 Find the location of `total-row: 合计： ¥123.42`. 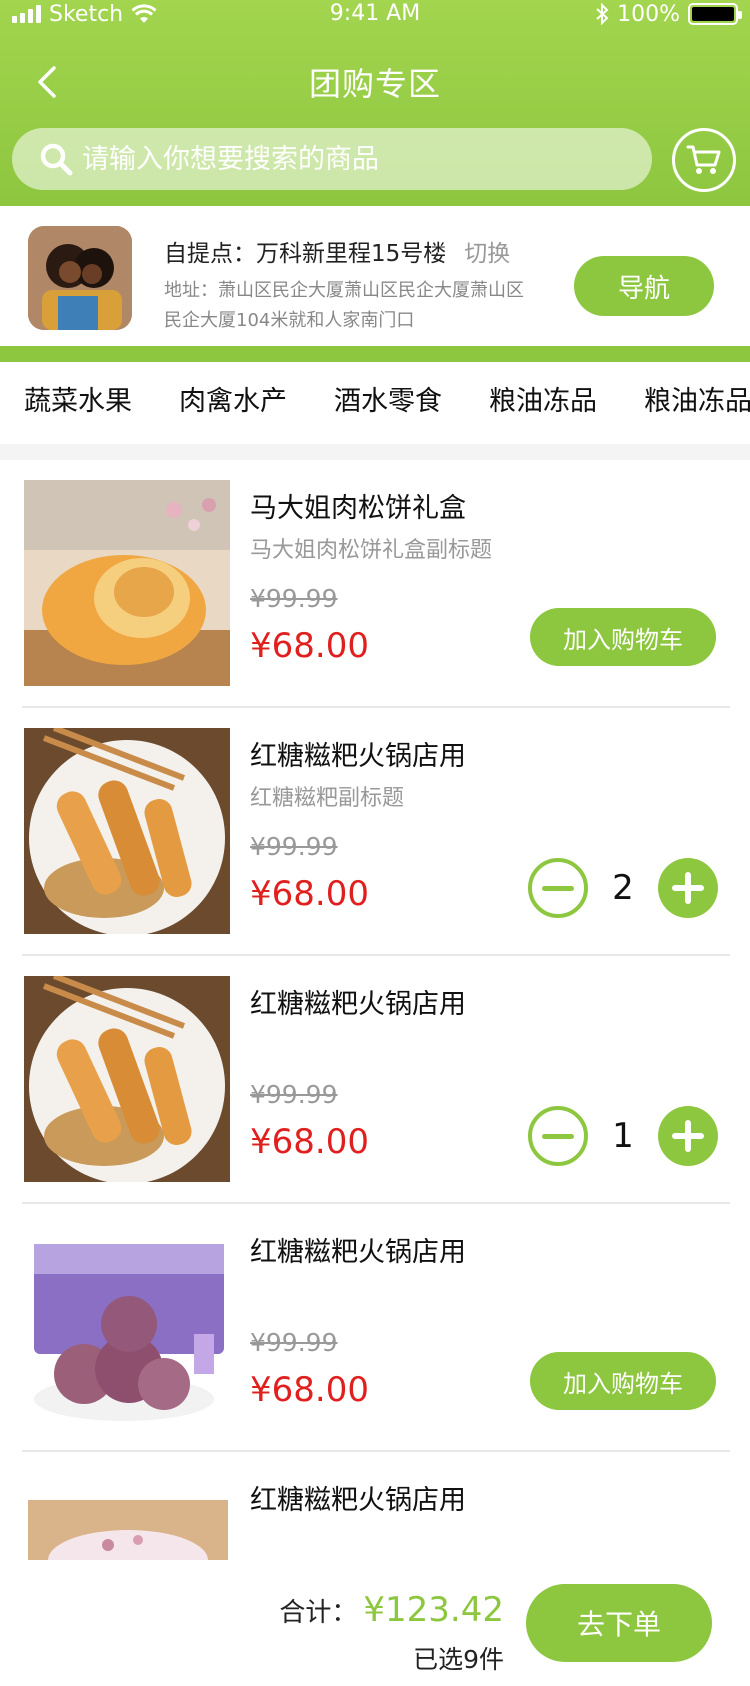

total-row: 合计： ¥123.42 is located at coordinates (391, 1610).